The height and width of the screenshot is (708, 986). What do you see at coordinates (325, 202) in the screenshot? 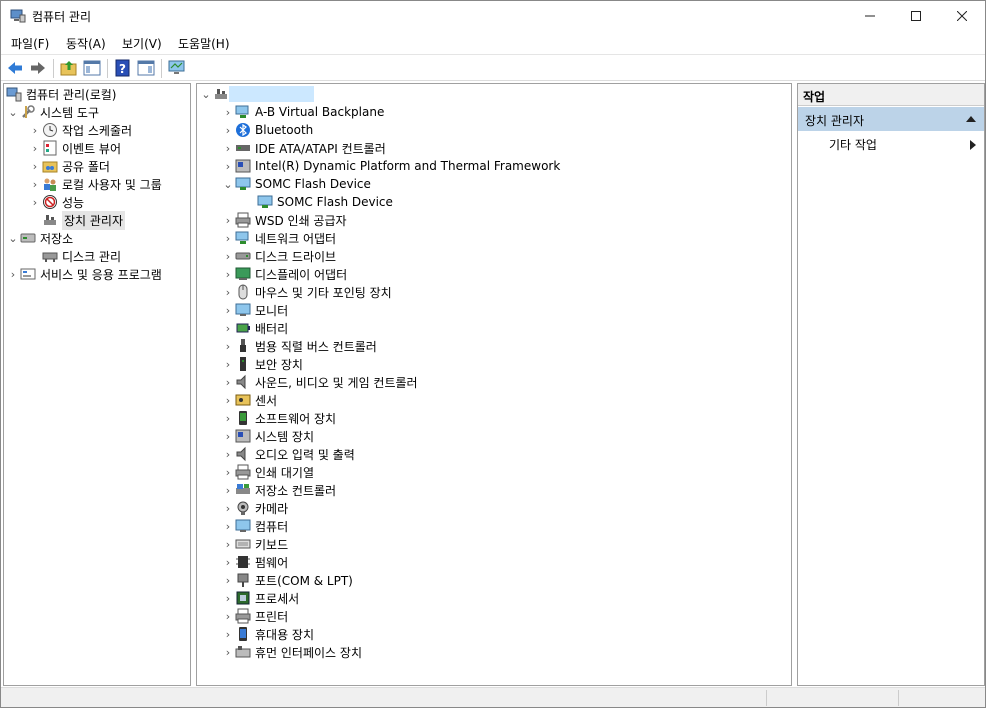
I see `device-category: SOMC Flash Device` at bounding box center [325, 202].